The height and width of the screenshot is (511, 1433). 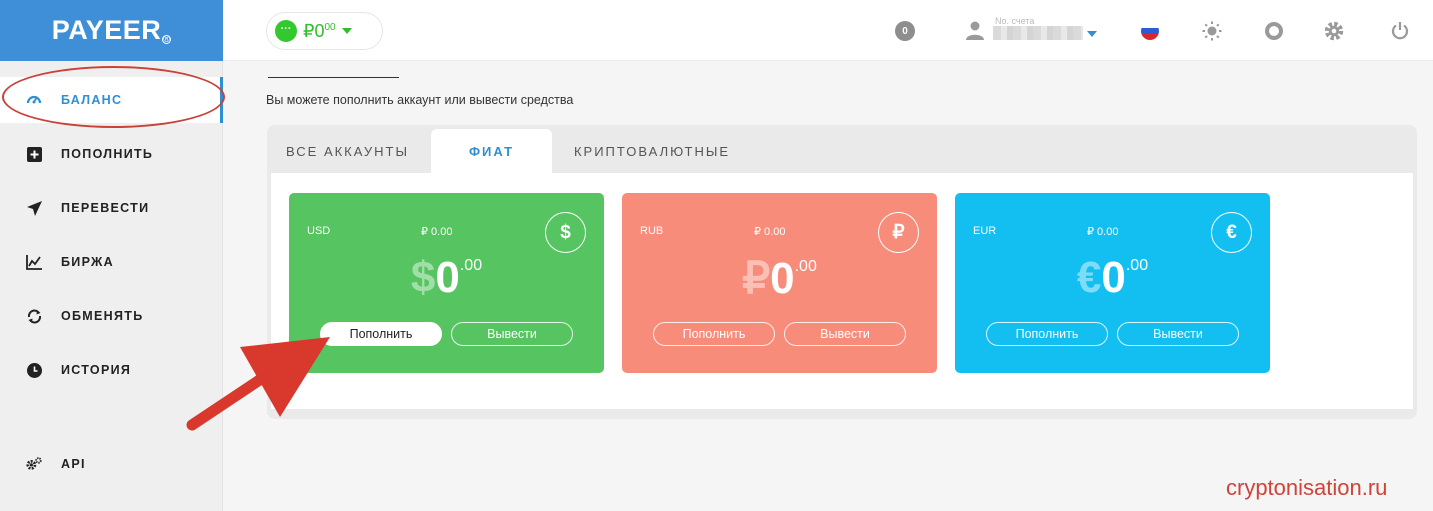 I want to click on section-divider, so click(x=333, y=77).